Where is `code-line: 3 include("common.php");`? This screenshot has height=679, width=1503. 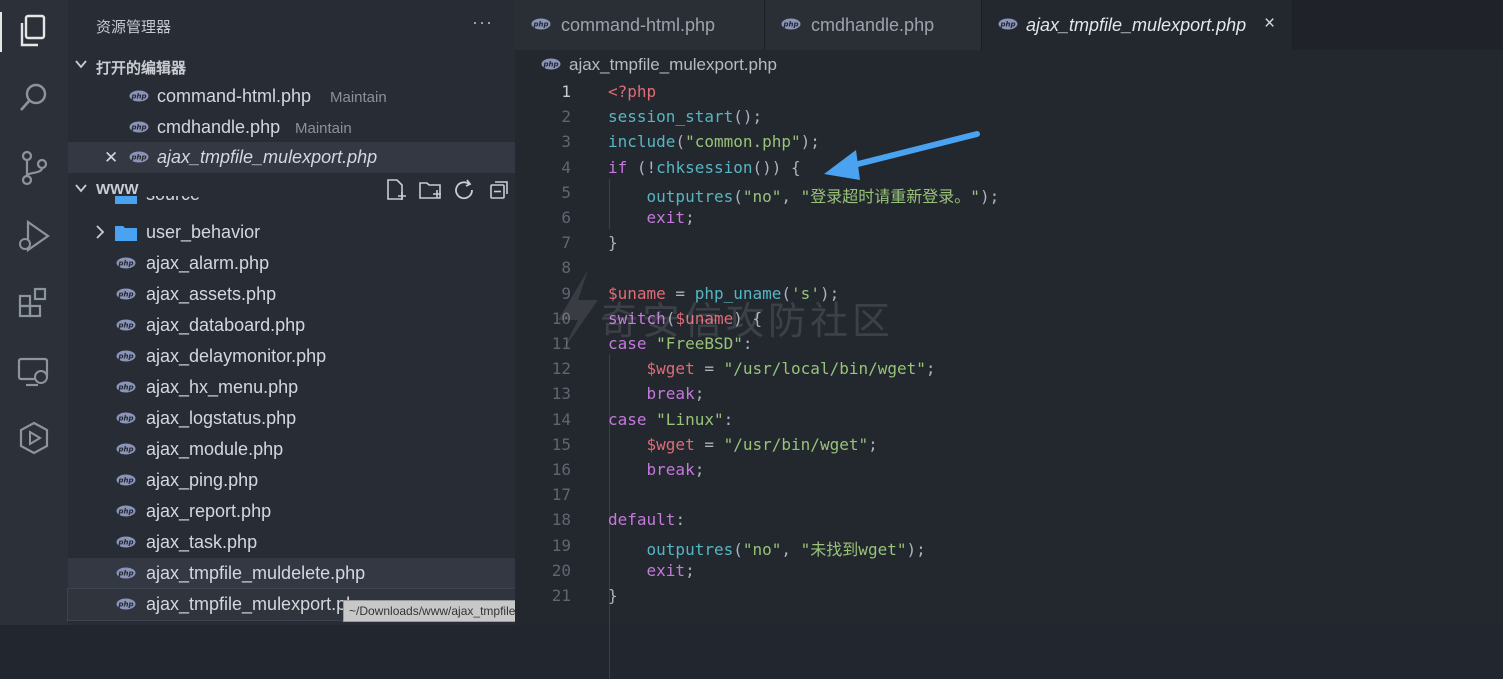
code-line: 3 include("common.php"); is located at coordinates (1009, 141).